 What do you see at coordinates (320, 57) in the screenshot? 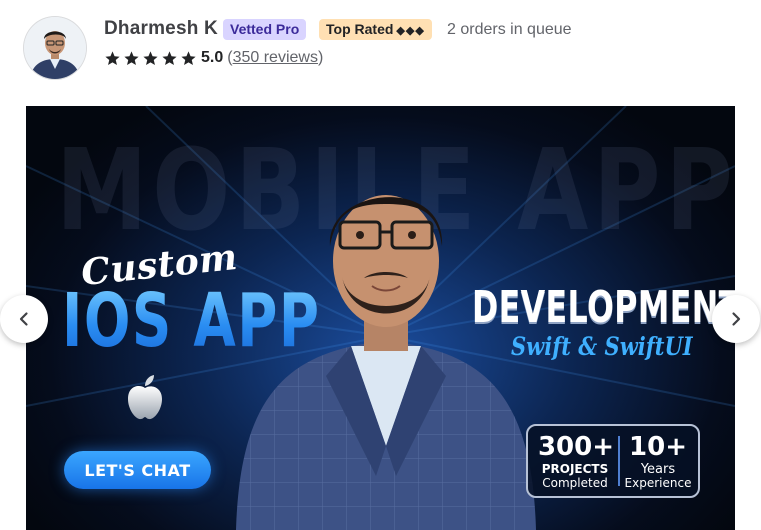
I see `reviews-close-paren: )` at bounding box center [320, 57].